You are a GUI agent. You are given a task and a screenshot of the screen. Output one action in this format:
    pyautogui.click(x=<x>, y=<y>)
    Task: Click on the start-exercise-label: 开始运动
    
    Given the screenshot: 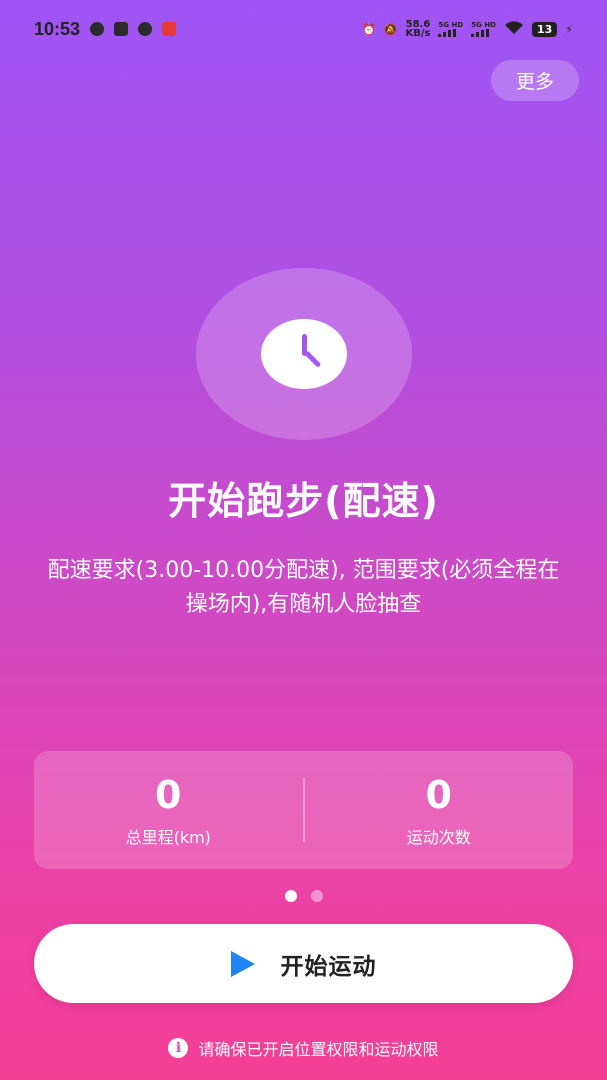 What is the action you would take?
    pyautogui.click(x=328, y=966)
    